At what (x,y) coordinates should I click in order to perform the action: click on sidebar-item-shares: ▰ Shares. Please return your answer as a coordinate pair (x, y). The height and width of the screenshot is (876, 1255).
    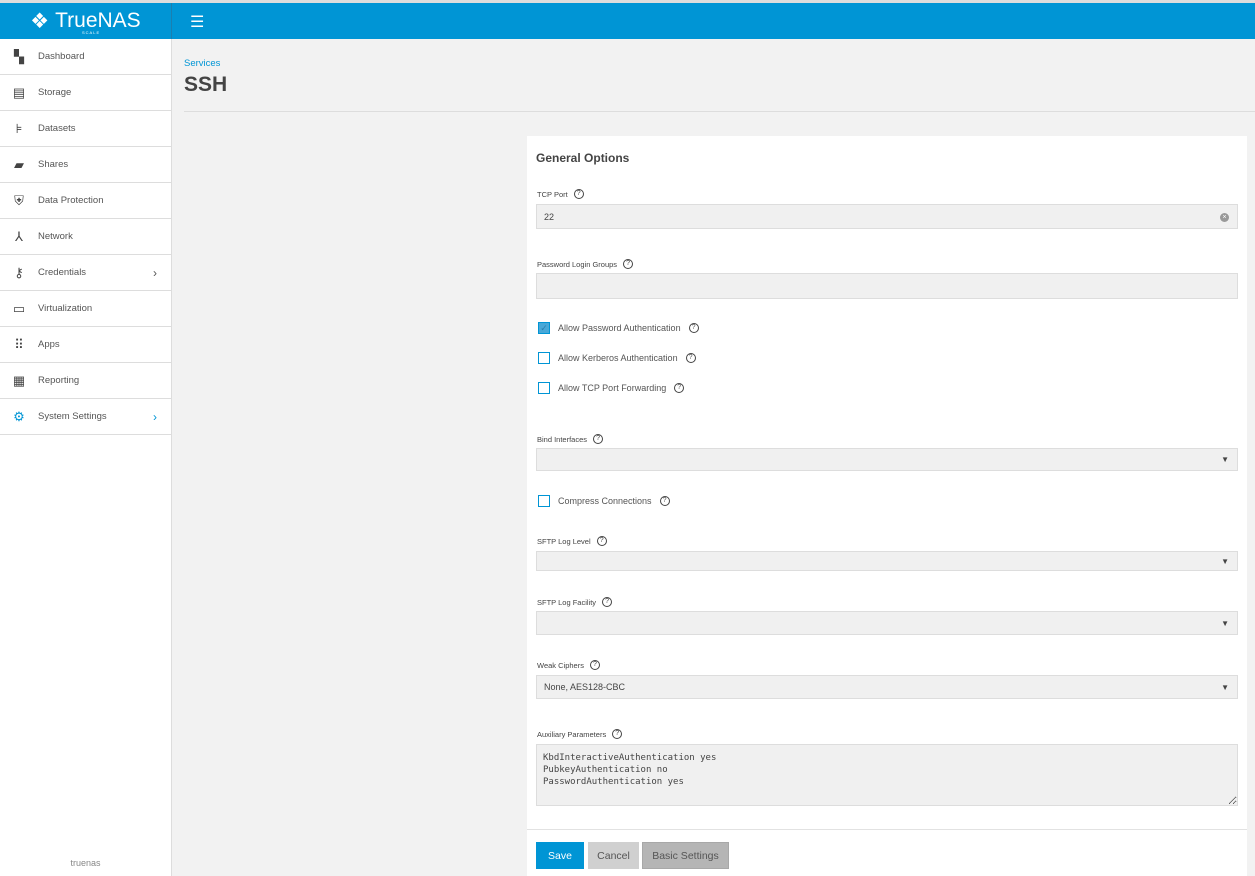
    Looking at the image, I should click on (85, 165).